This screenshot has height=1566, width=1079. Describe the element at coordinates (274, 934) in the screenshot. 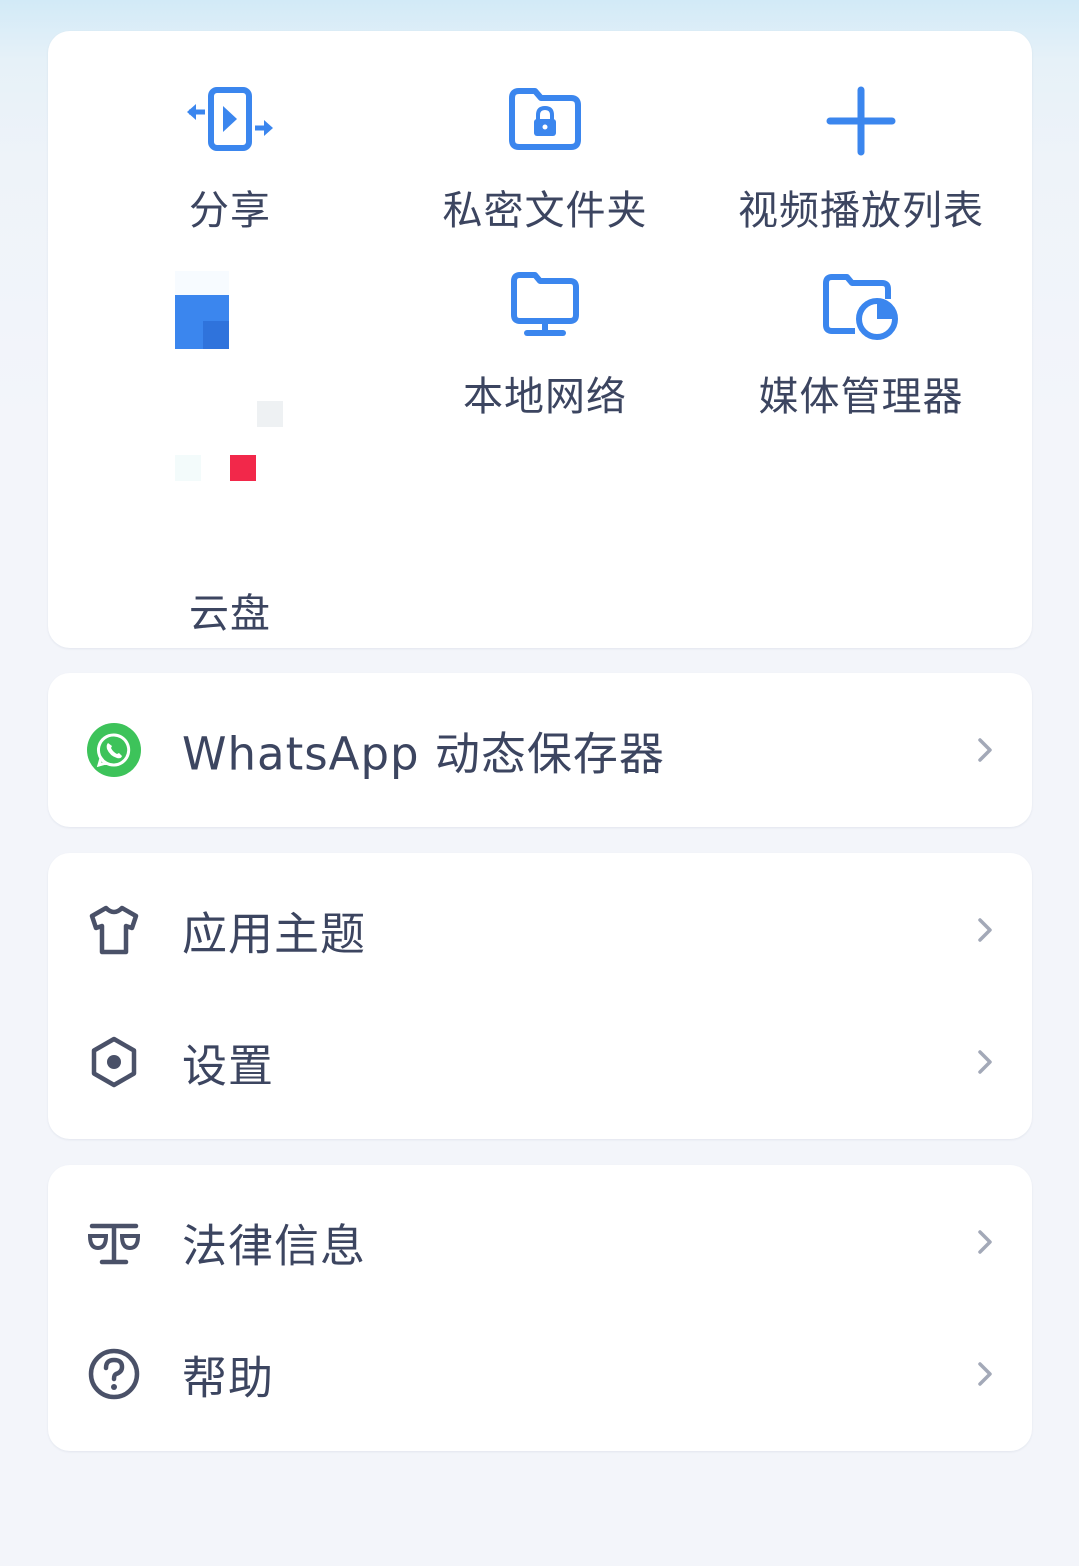

I see `app-theme-label: 应用主题` at that location.